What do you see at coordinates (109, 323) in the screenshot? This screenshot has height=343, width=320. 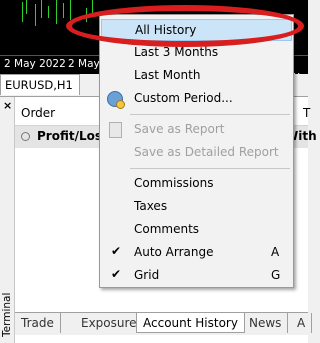 I see `tab-exposure: Exposure` at bounding box center [109, 323].